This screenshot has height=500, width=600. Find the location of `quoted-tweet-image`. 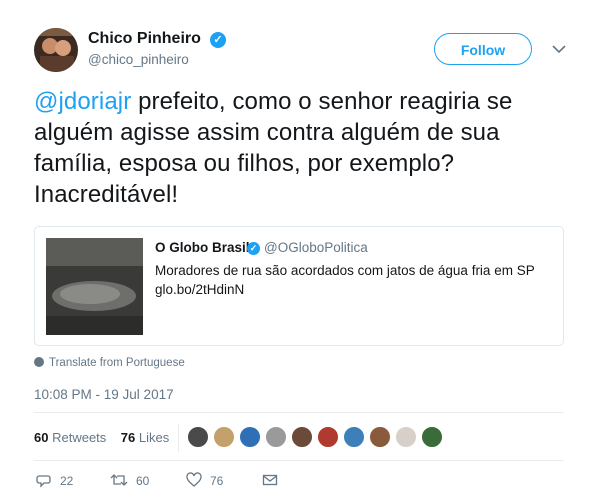

quoted-tweet-image is located at coordinates (94, 286).